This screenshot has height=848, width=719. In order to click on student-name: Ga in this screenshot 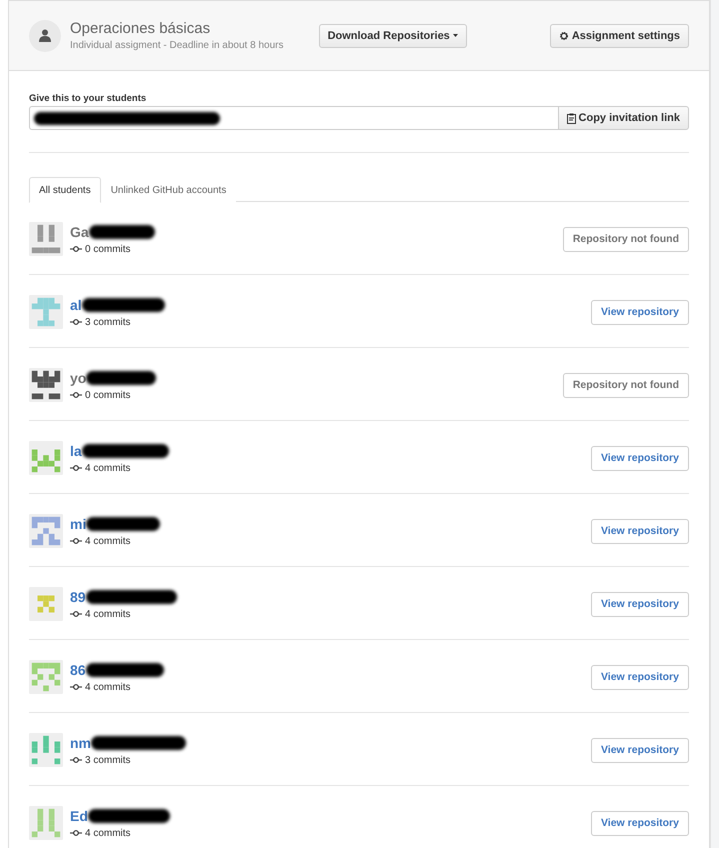, I will do `click(79, 232)`.